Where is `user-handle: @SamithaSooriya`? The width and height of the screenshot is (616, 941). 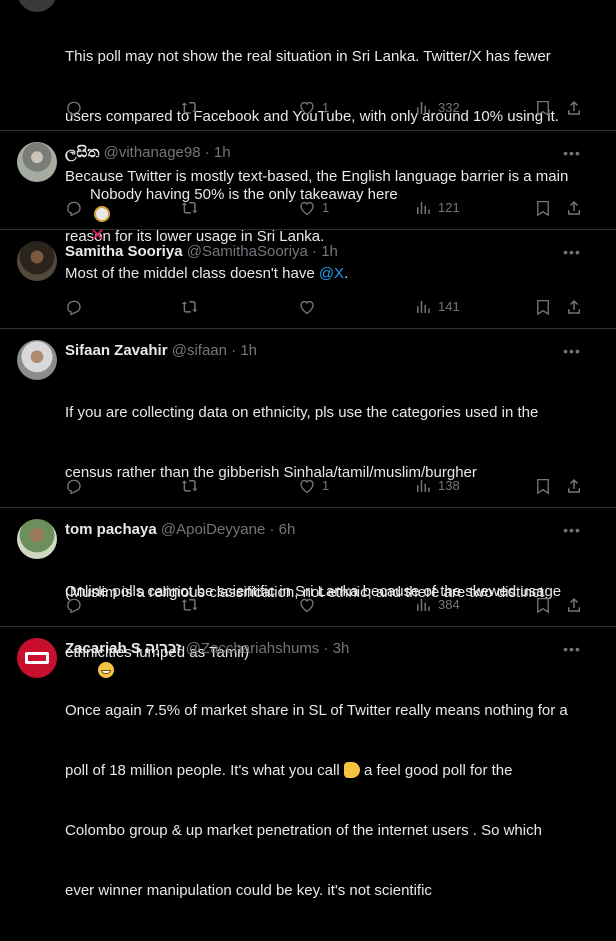 user-handle: @SamithaSooriya is located at coordinates (247, 251).